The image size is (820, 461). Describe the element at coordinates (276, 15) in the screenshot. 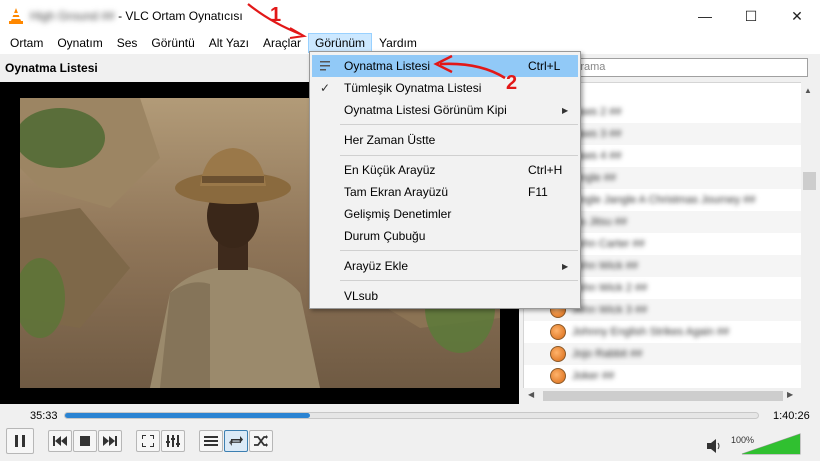

I see `annotation-step-1: 1` at that location.